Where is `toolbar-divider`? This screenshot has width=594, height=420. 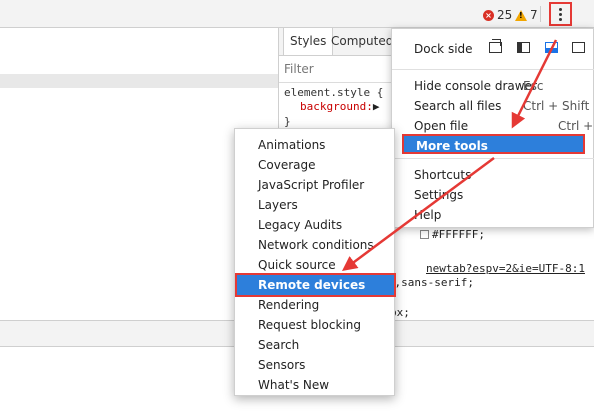
toolbar-divider is located at coordinates (540, 14).